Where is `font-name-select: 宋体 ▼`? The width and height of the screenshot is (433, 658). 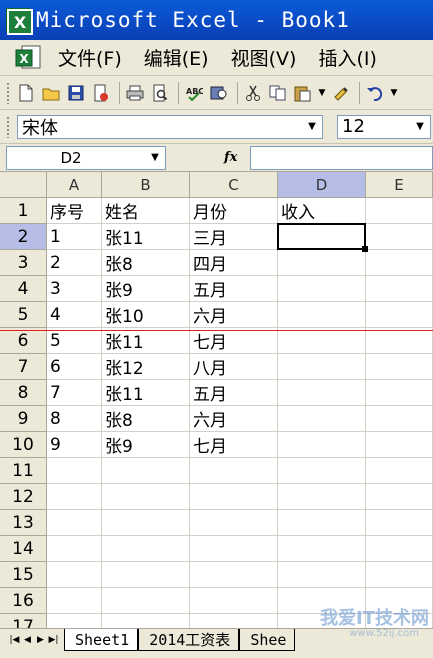
font-name-select: 宋体 ▼ is located at coordinates (170, 126).